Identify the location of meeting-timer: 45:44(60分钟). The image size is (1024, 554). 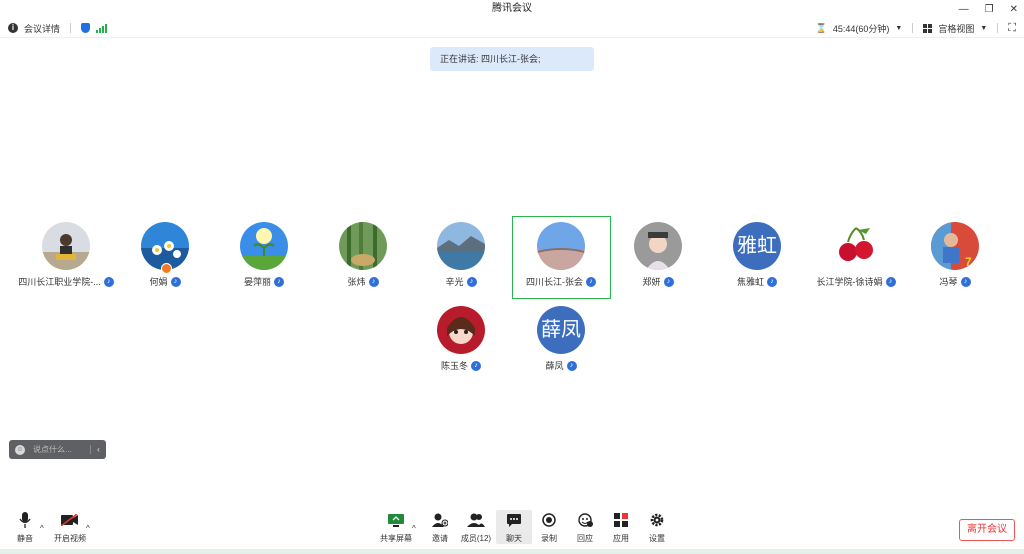
(861, 28).